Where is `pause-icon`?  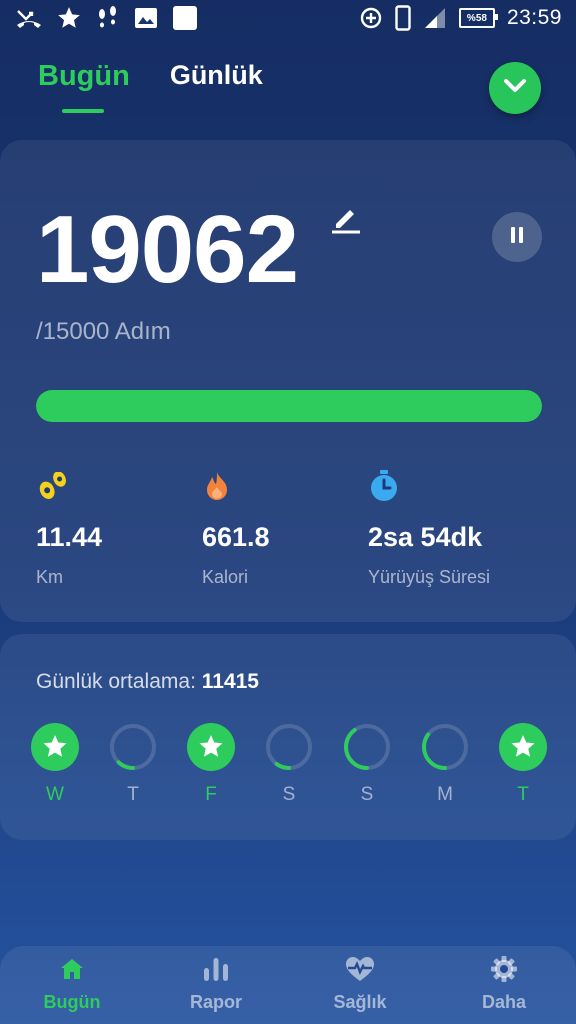 pause-icon is located at coordinates (517, 237).